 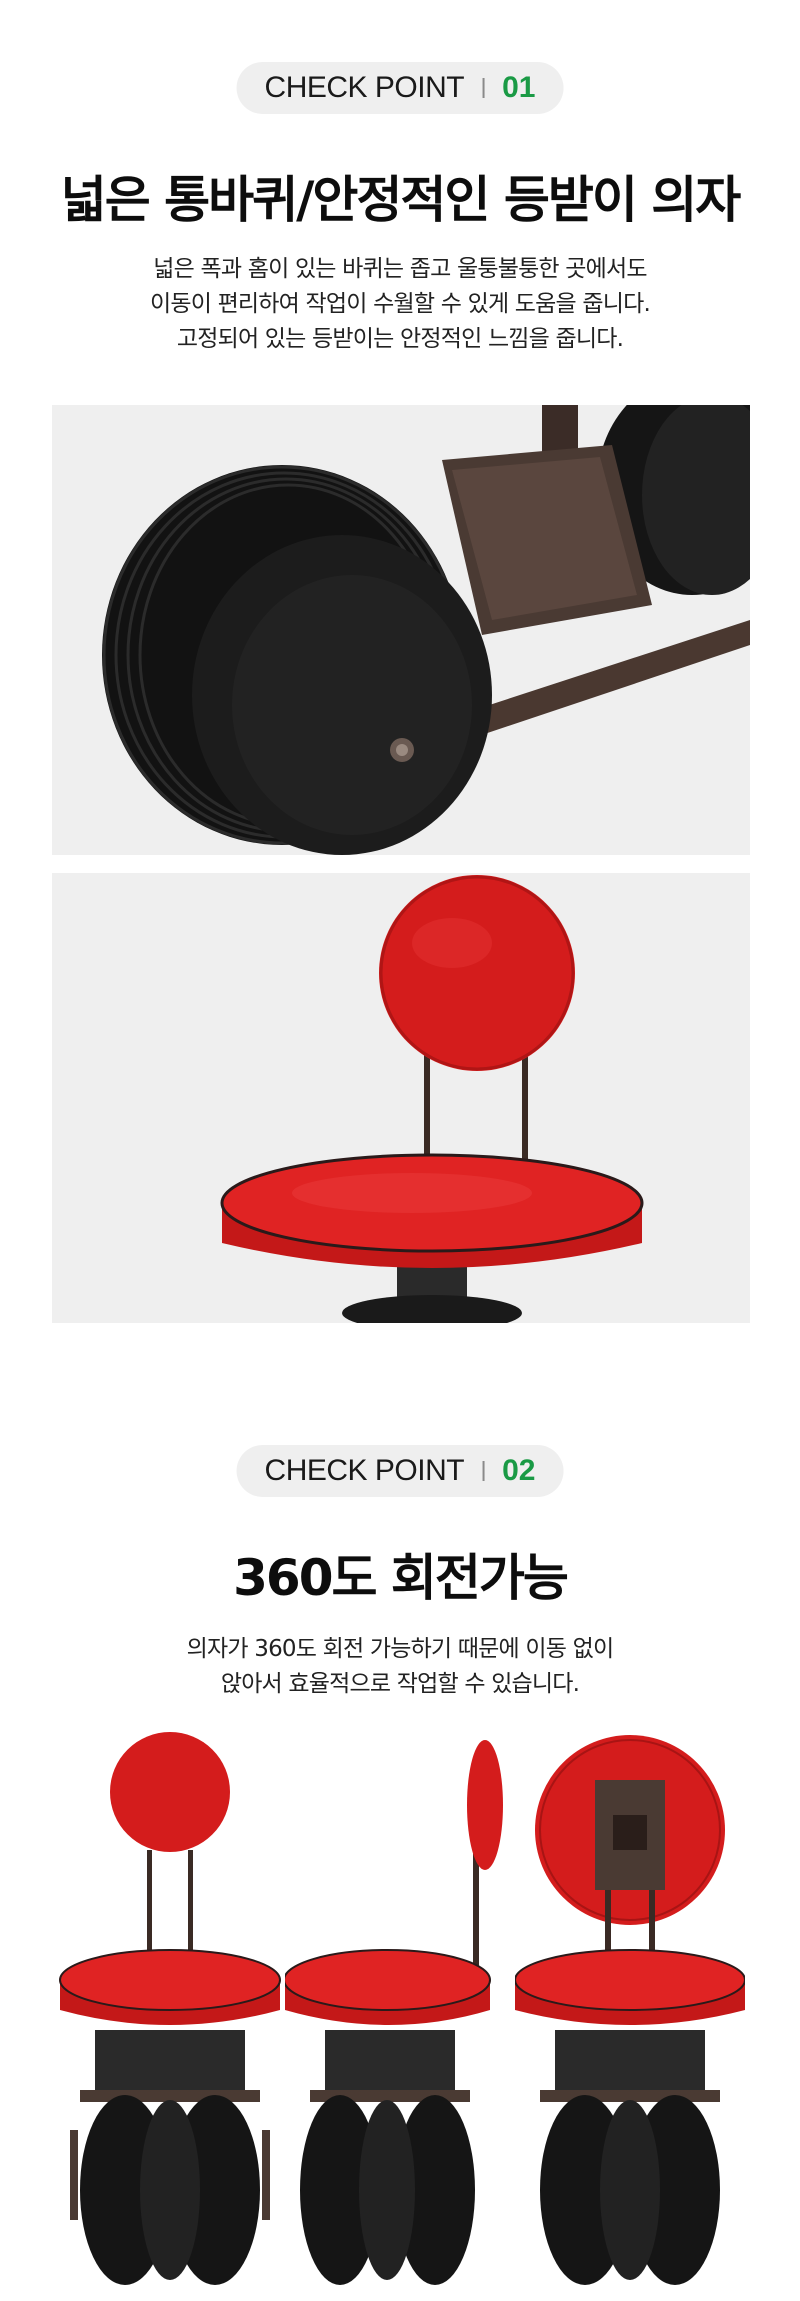 What do you see at coordinates (400, 339) in the screenshot?
I see `description-line: 고정되어 있는 등받이는 안정적인 느낌을 줍니다.` at bounding box center [400, 339].